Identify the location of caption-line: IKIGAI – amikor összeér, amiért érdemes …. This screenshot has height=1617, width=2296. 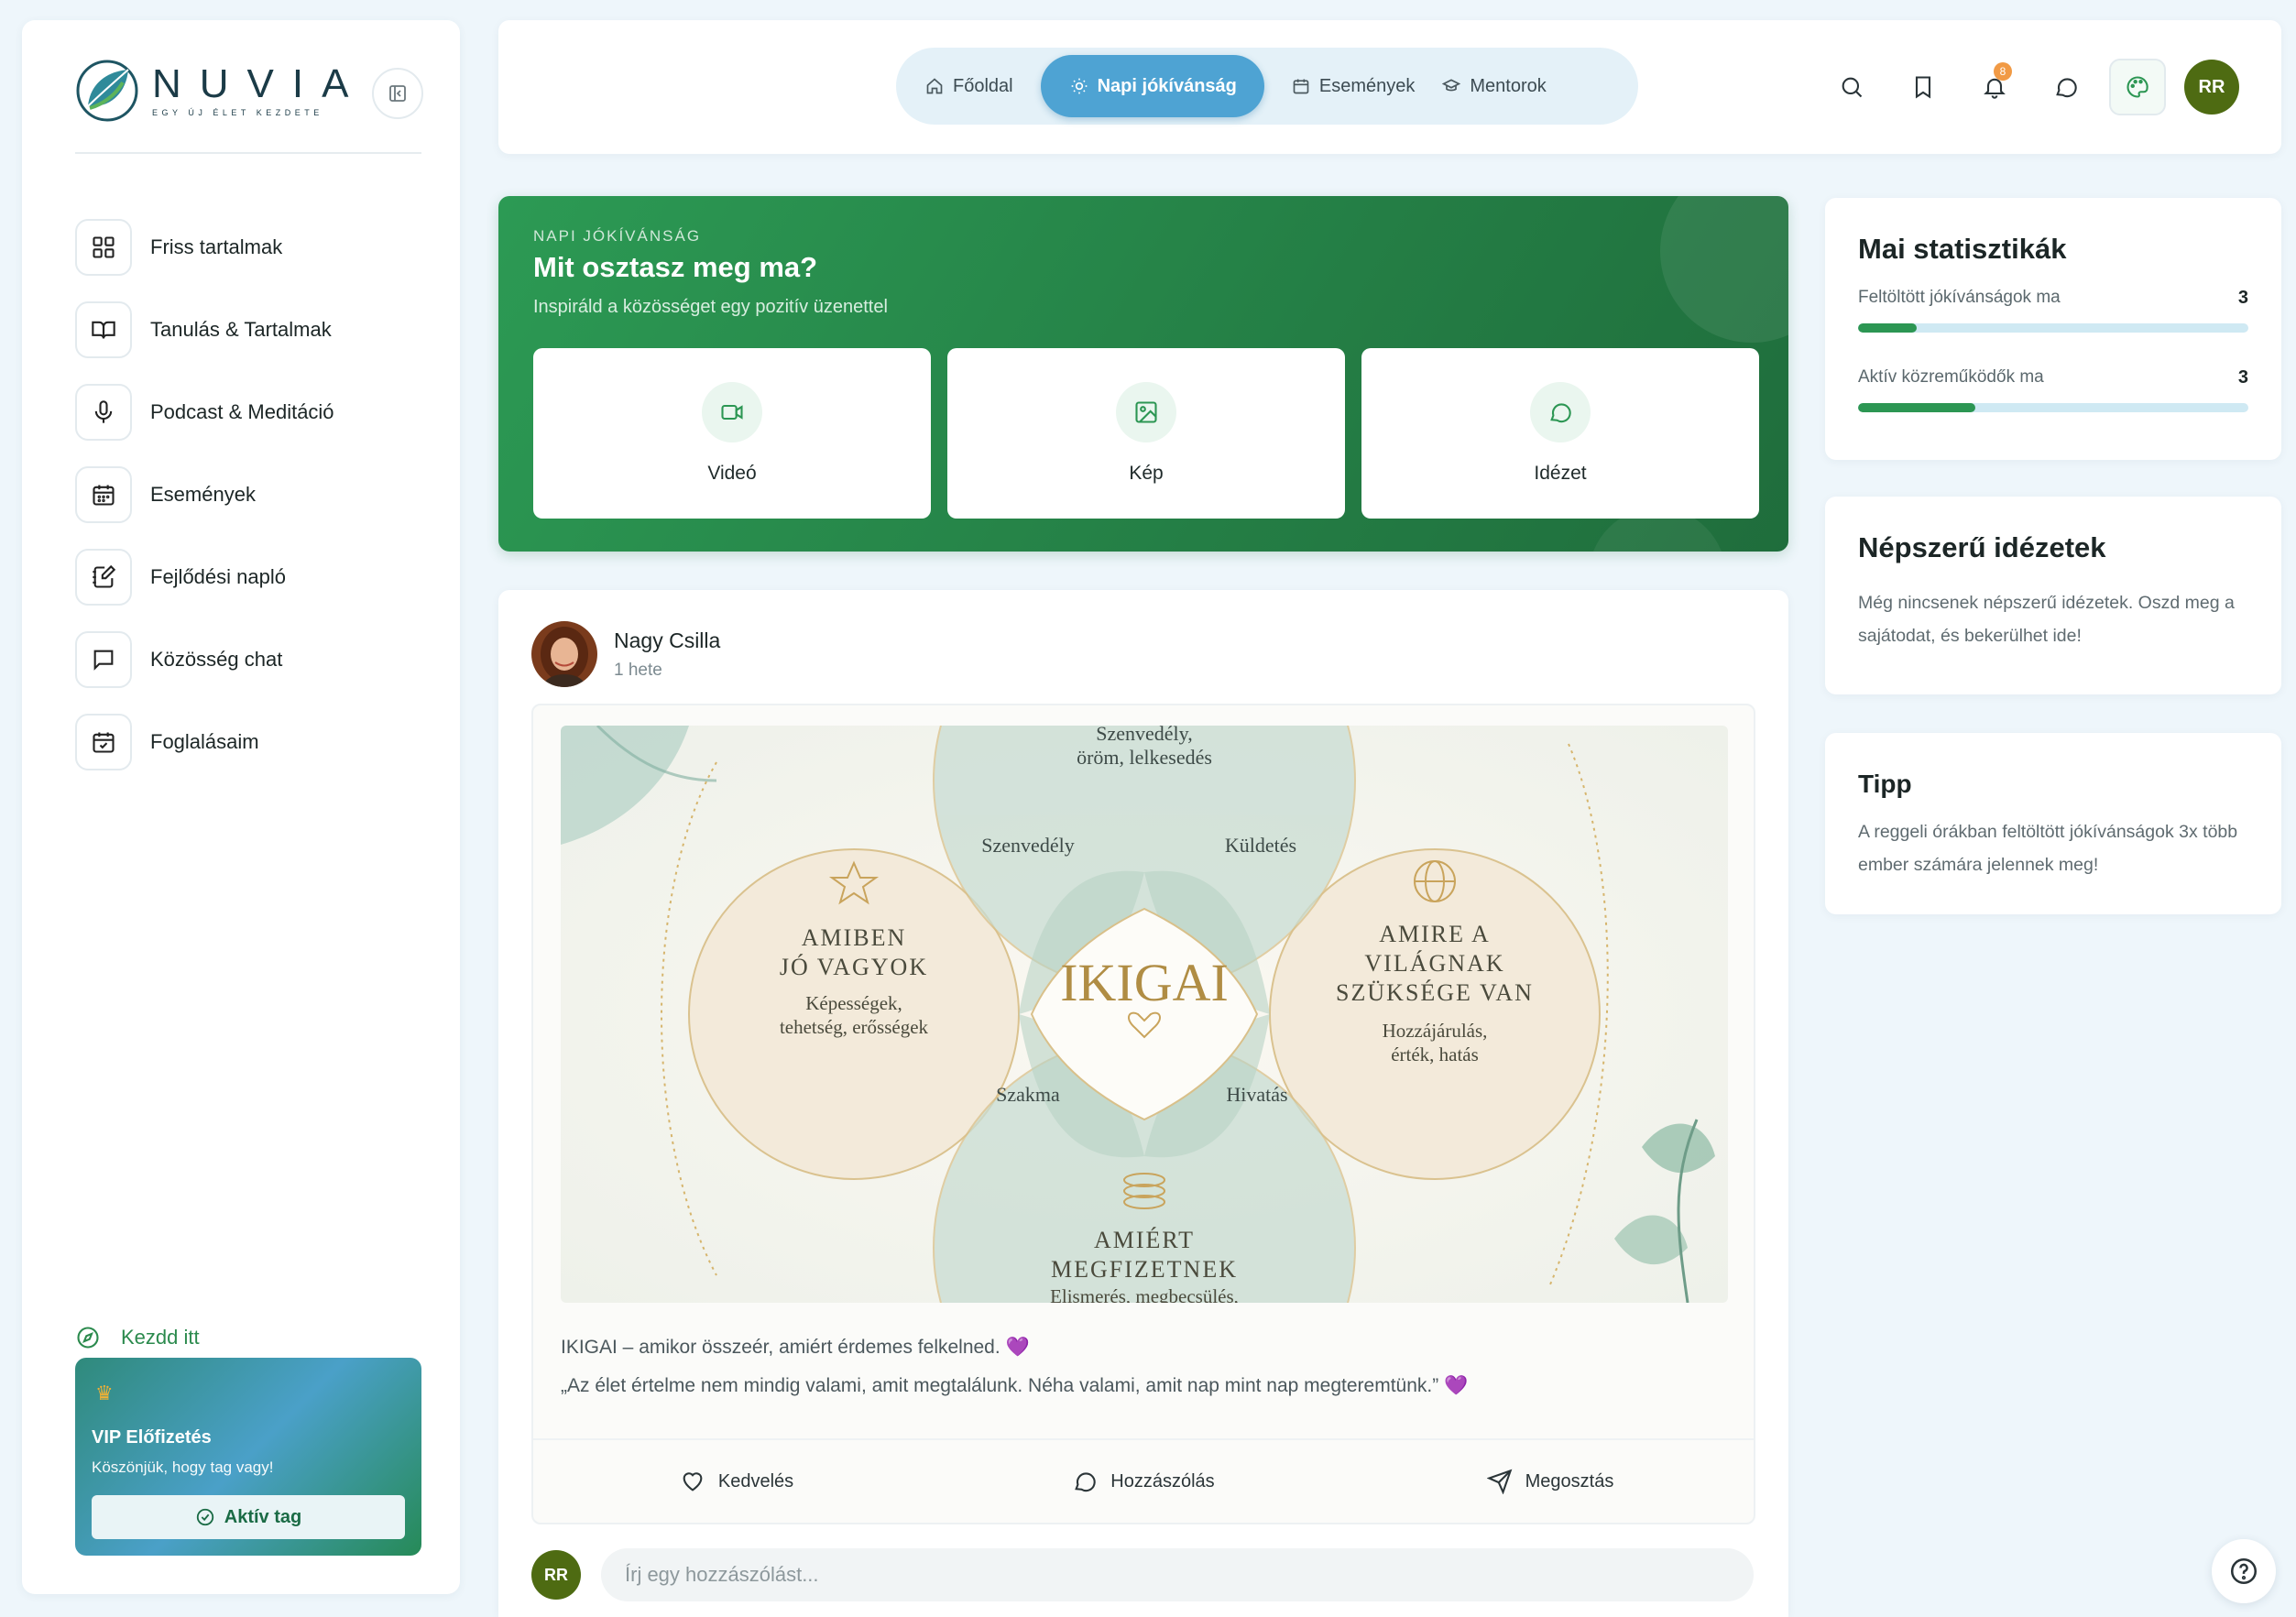
(796, 1348).